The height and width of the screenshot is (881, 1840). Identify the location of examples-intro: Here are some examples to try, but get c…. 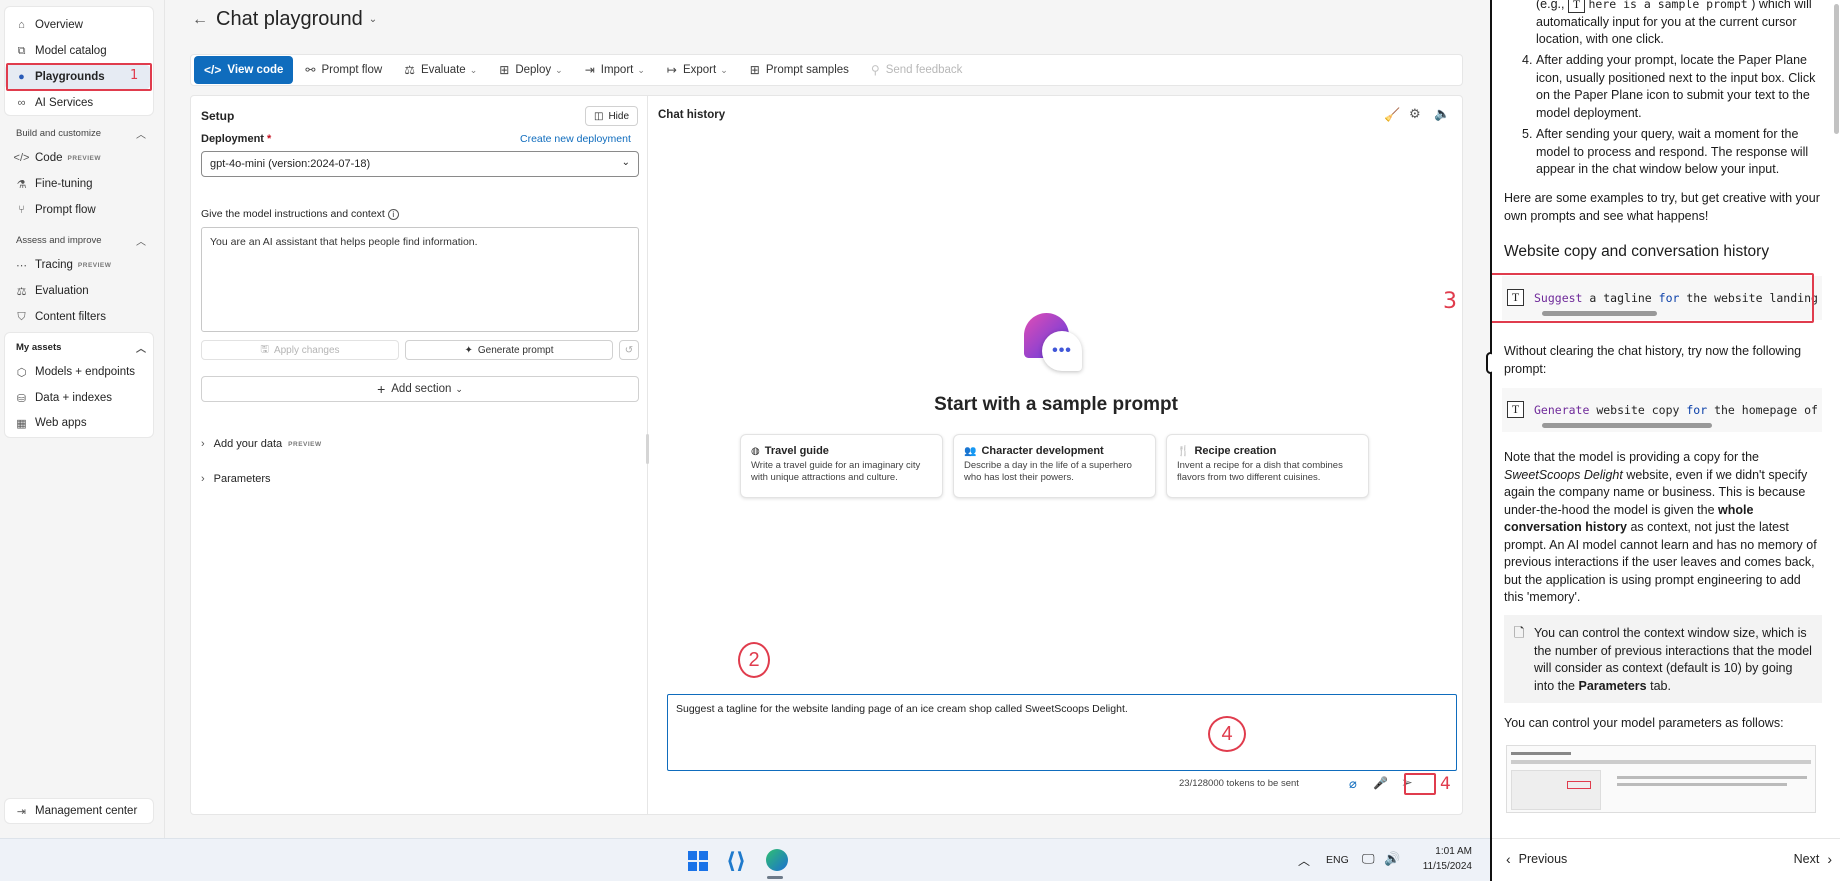
(1662, 207).